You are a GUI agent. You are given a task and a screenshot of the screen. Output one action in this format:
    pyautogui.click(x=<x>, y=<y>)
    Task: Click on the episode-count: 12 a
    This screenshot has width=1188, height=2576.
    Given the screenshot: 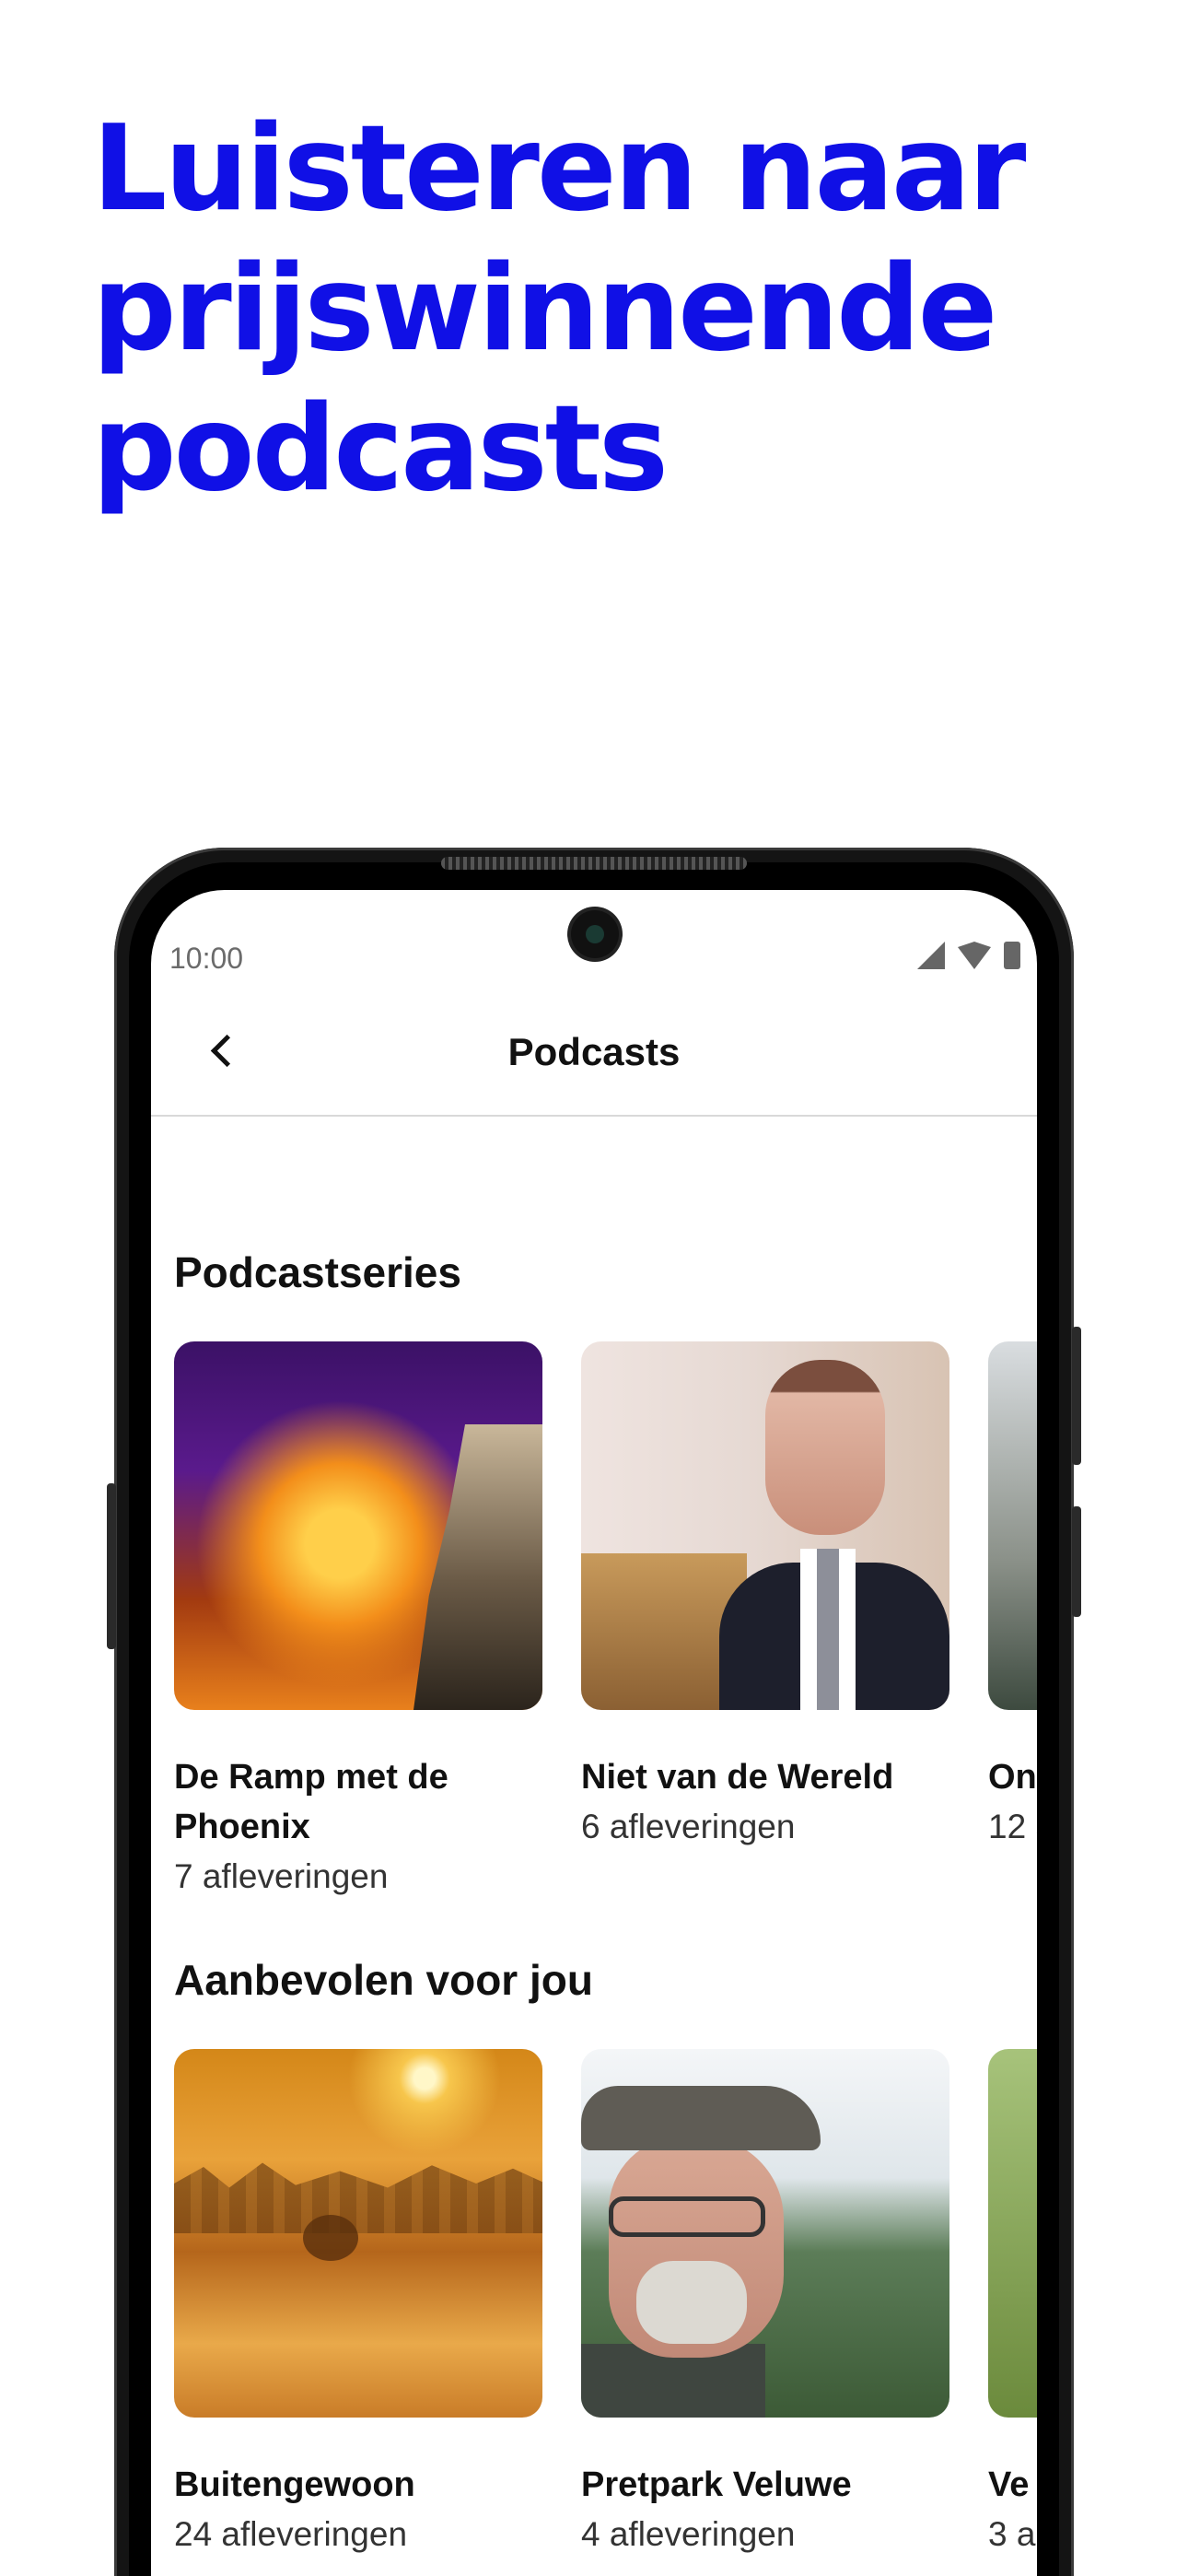 What is the action you would take?
    pyautogui.click(x=1013, y=1826)
    